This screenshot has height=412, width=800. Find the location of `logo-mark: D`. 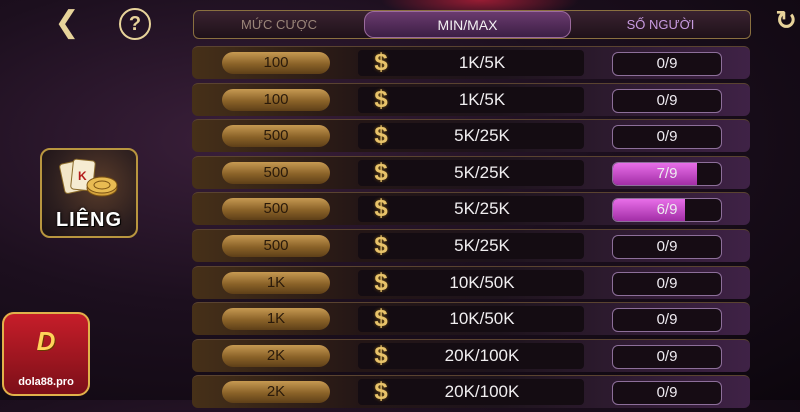

logo-mark: D is located at coordinates (46, 341).